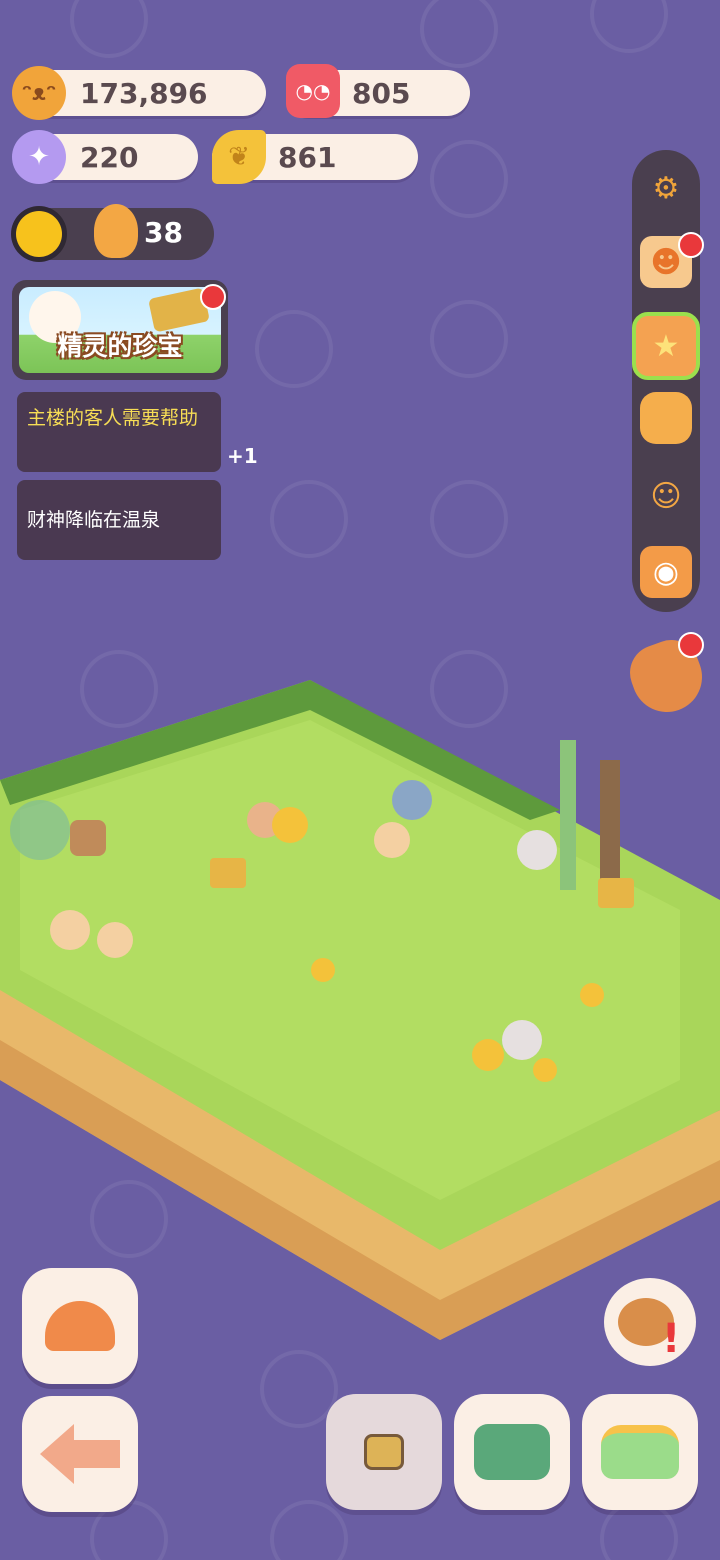 This screenshot has height=1560, width=720. What do you see at coordinates (213, 297) in the screenshot?
I see `event-notification-dot` at bounding box center [213, 297].